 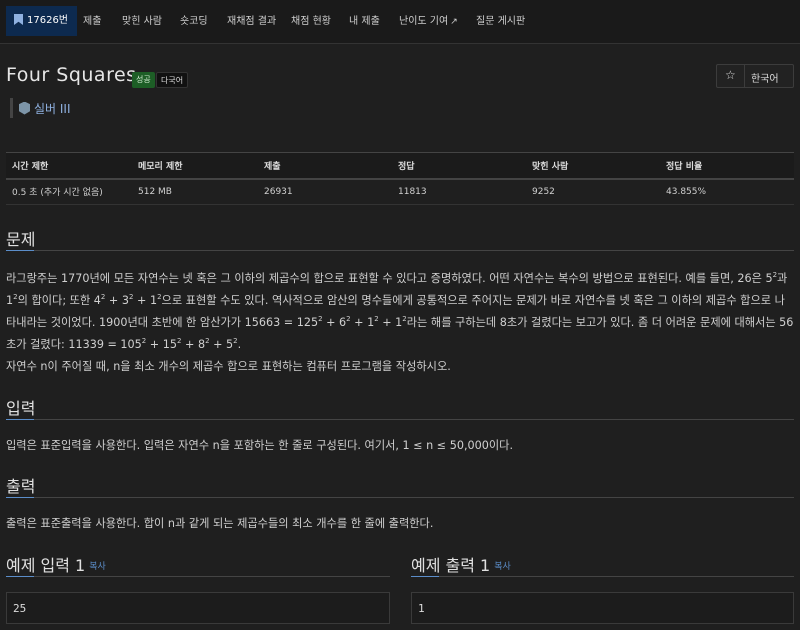 What do you see at coordinates (24, 108) in the screenshot?
I see `tier-badge-icon` at bounding box center [24, 108].